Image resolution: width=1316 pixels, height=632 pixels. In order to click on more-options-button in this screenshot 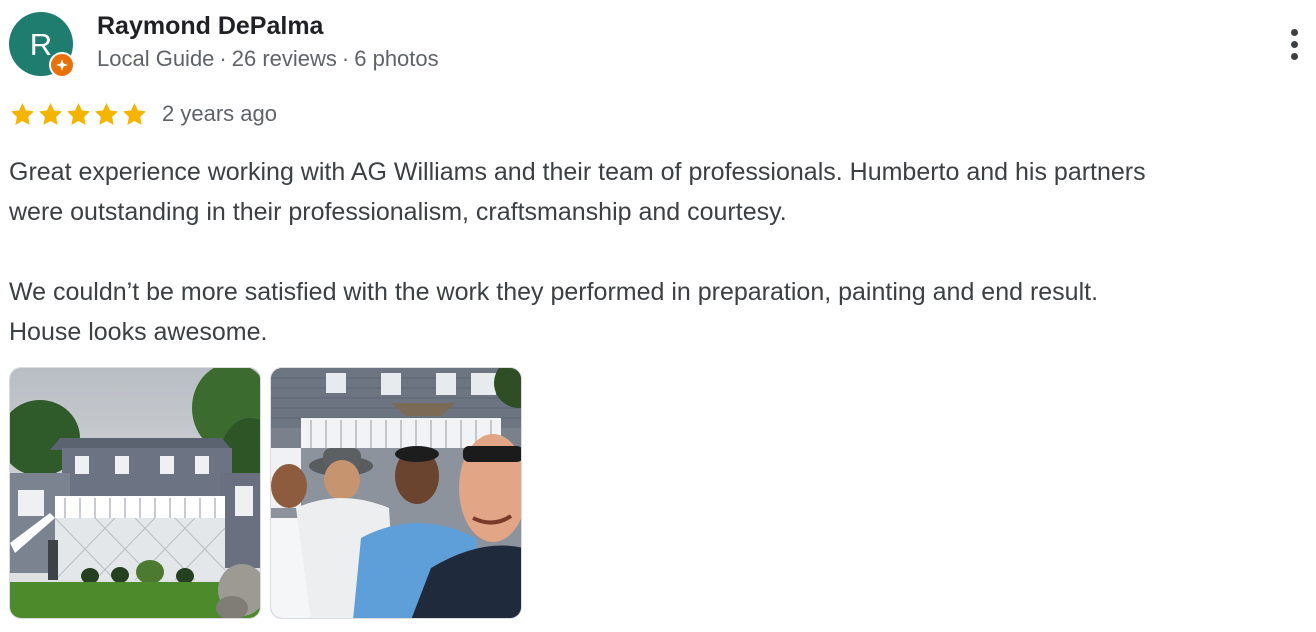, I will do `click(1294, 44)`.